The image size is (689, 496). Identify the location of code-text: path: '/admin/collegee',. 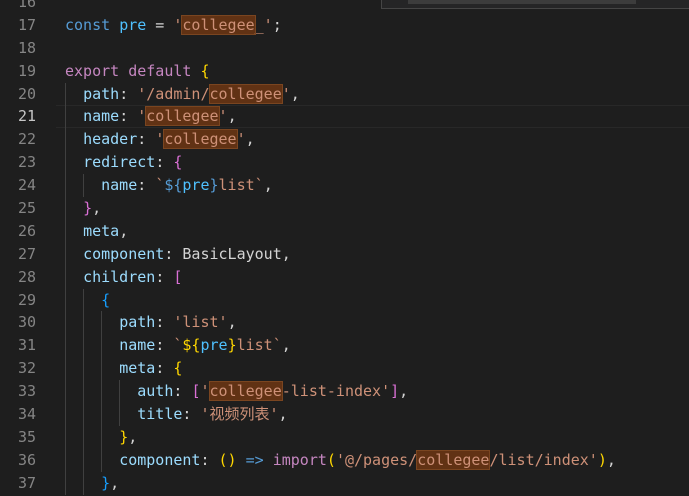
(182, 94).